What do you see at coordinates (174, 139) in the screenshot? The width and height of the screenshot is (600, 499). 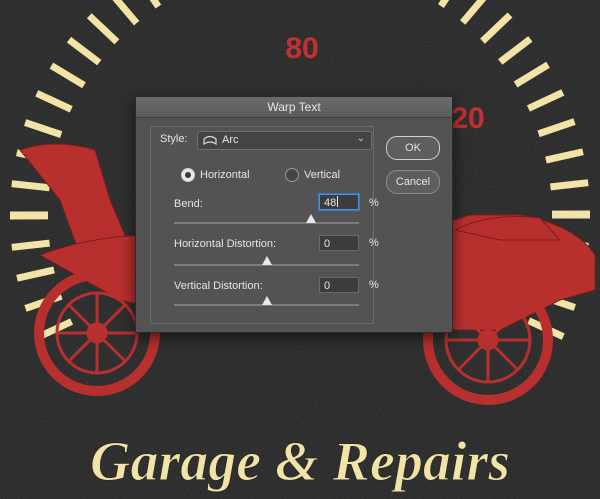 I see `style-label: Style:` at bounding box center [174, 139].